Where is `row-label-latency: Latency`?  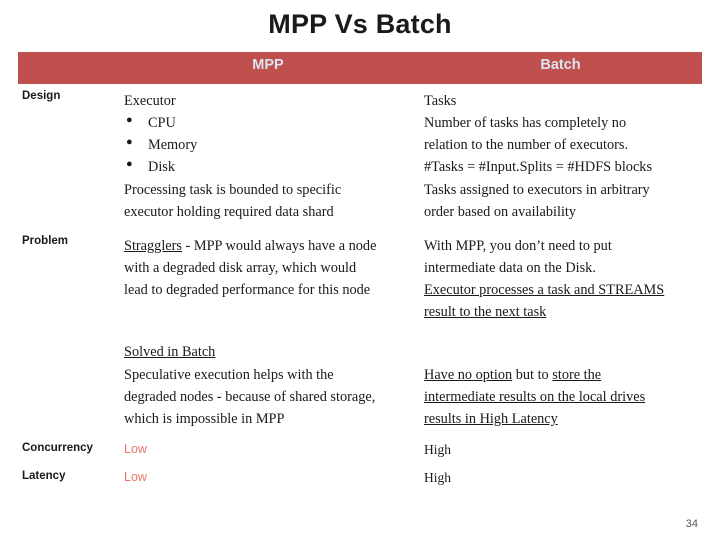 row-label-latency: Latency is located at coordinates (44, 476).